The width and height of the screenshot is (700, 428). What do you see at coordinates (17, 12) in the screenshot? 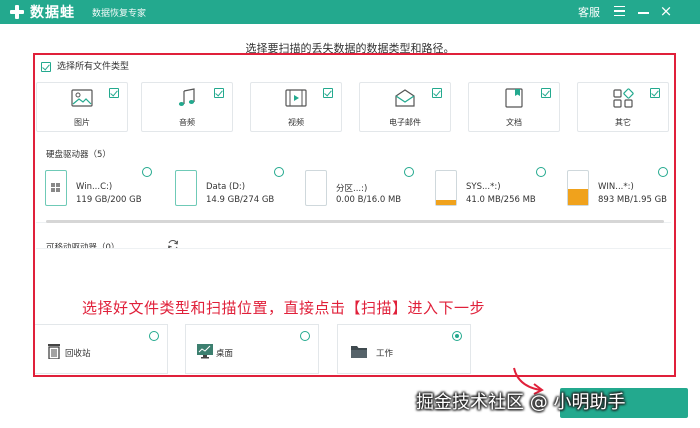
I see `plus-logo-icon` at bounding box center [17, 12].